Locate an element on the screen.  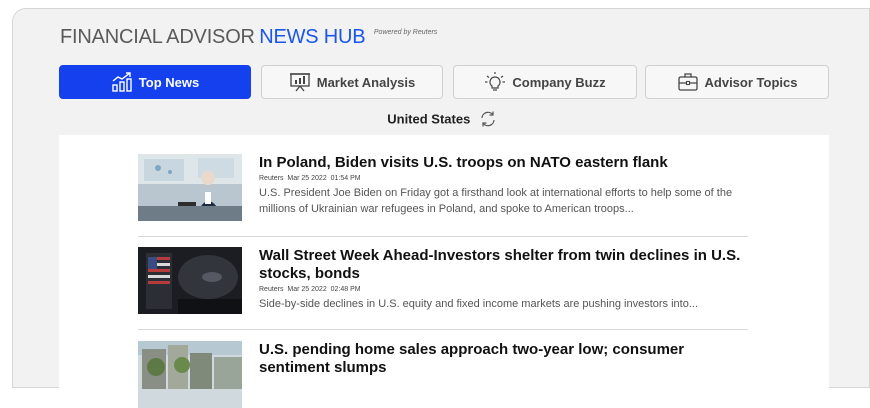
title-accent: NEWS HUB is located at coordinates (312, 37).